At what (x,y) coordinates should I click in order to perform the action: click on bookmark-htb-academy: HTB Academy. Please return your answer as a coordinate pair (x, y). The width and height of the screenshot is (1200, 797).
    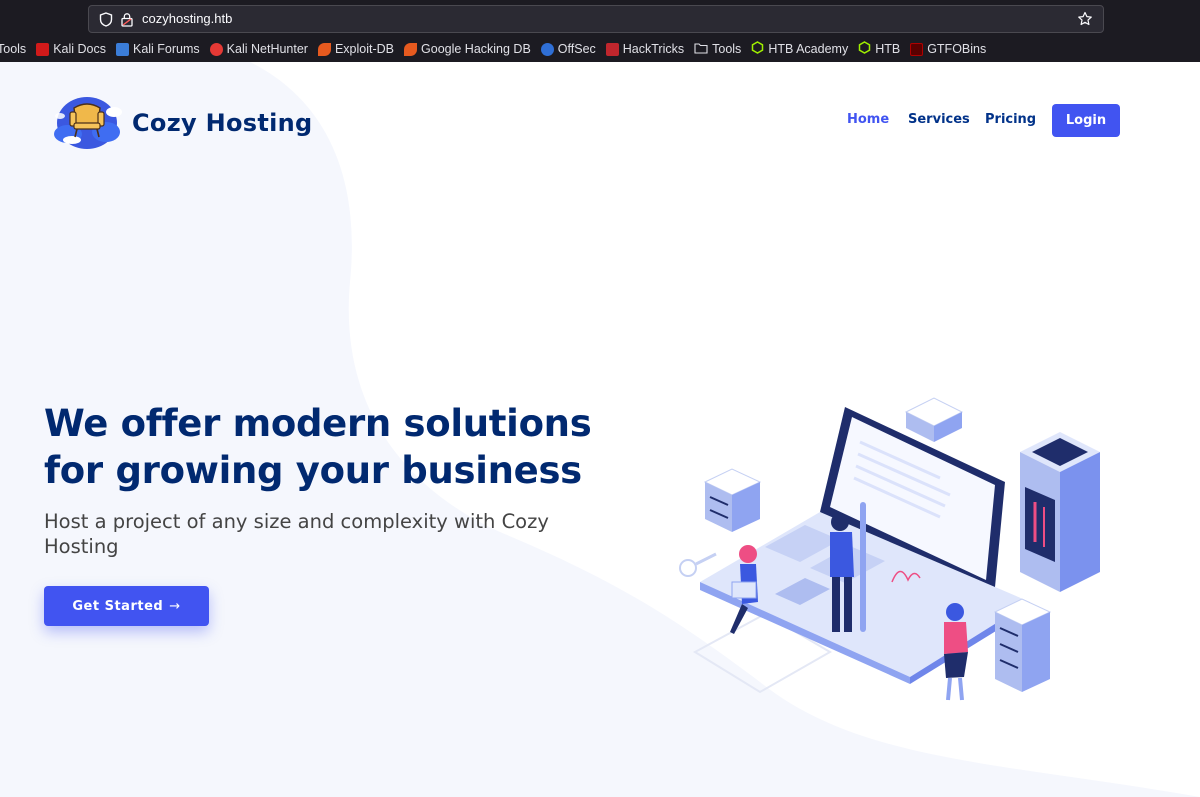
    Looking at the image, I should click on (799, 49).